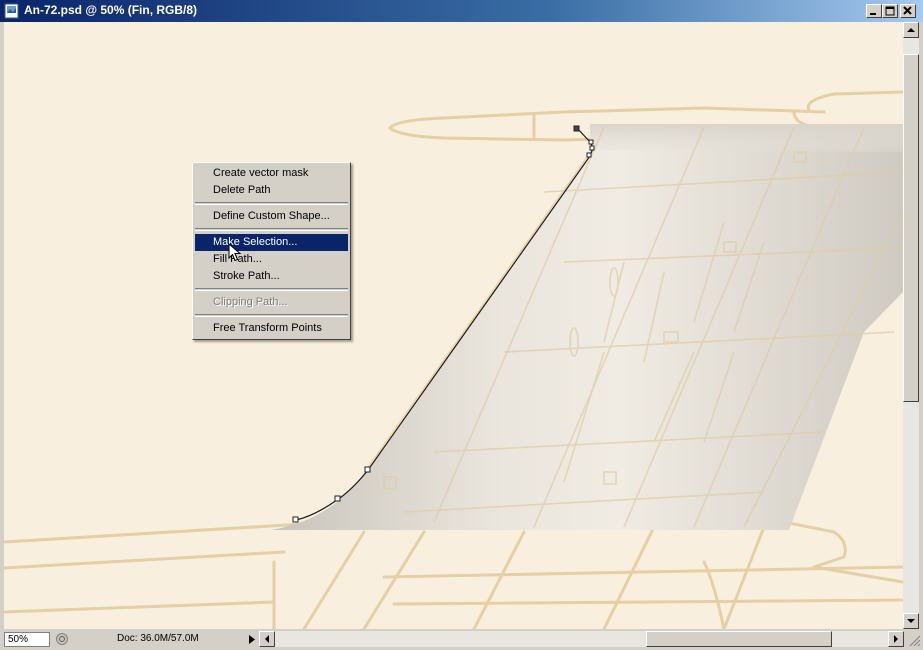  I want to click on arrow-up-icon, so click(911, 30).